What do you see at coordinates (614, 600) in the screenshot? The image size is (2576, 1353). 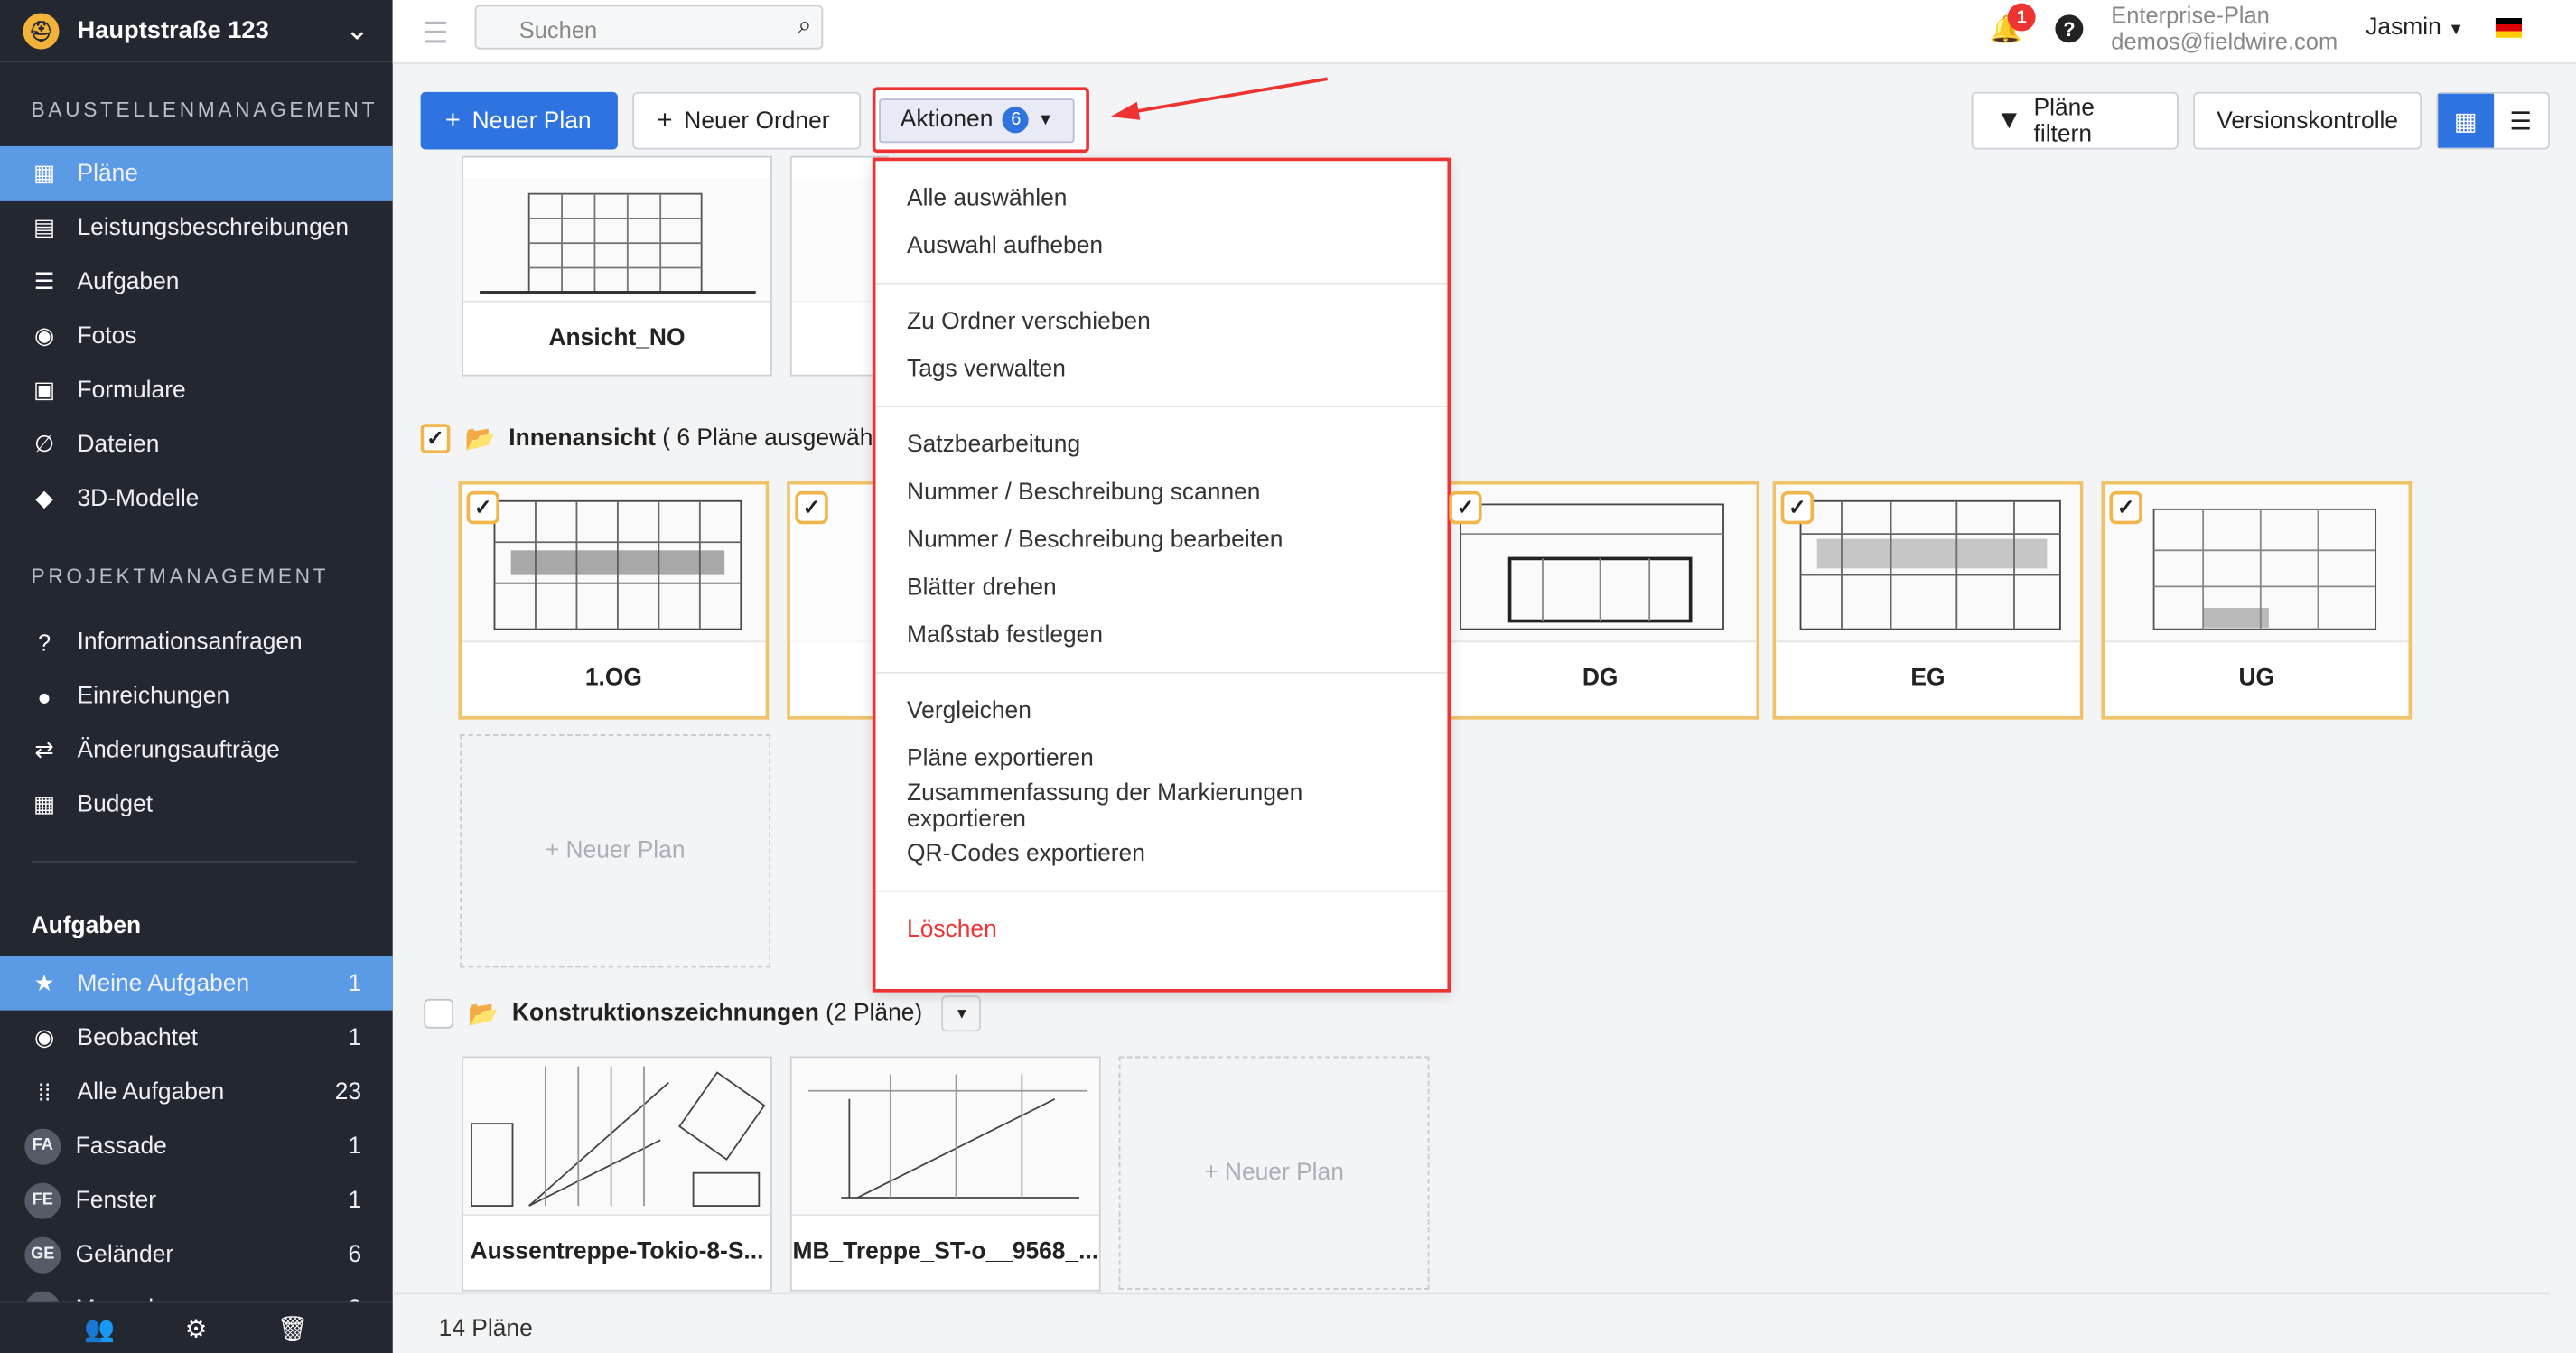 I see `plan-card: ✓ 1.OG` at bounding box center [614, 600].